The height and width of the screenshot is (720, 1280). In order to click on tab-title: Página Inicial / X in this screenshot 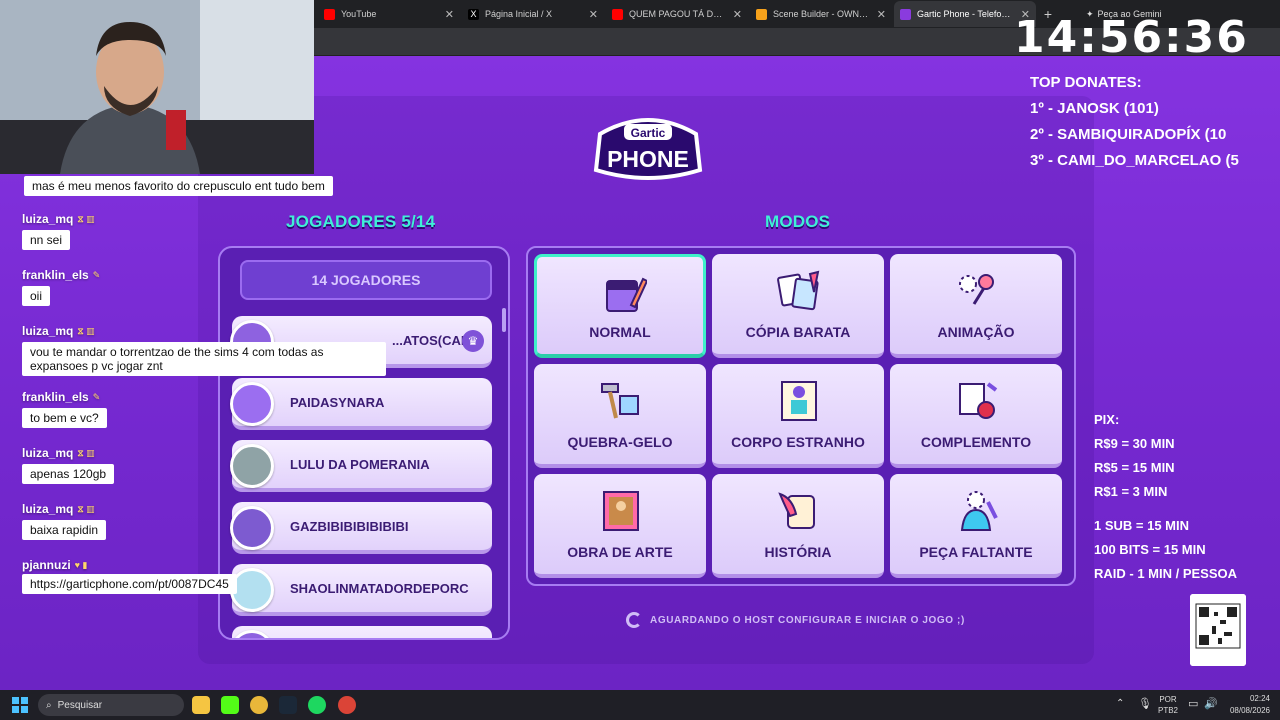, I will do `click(519, 14)`.